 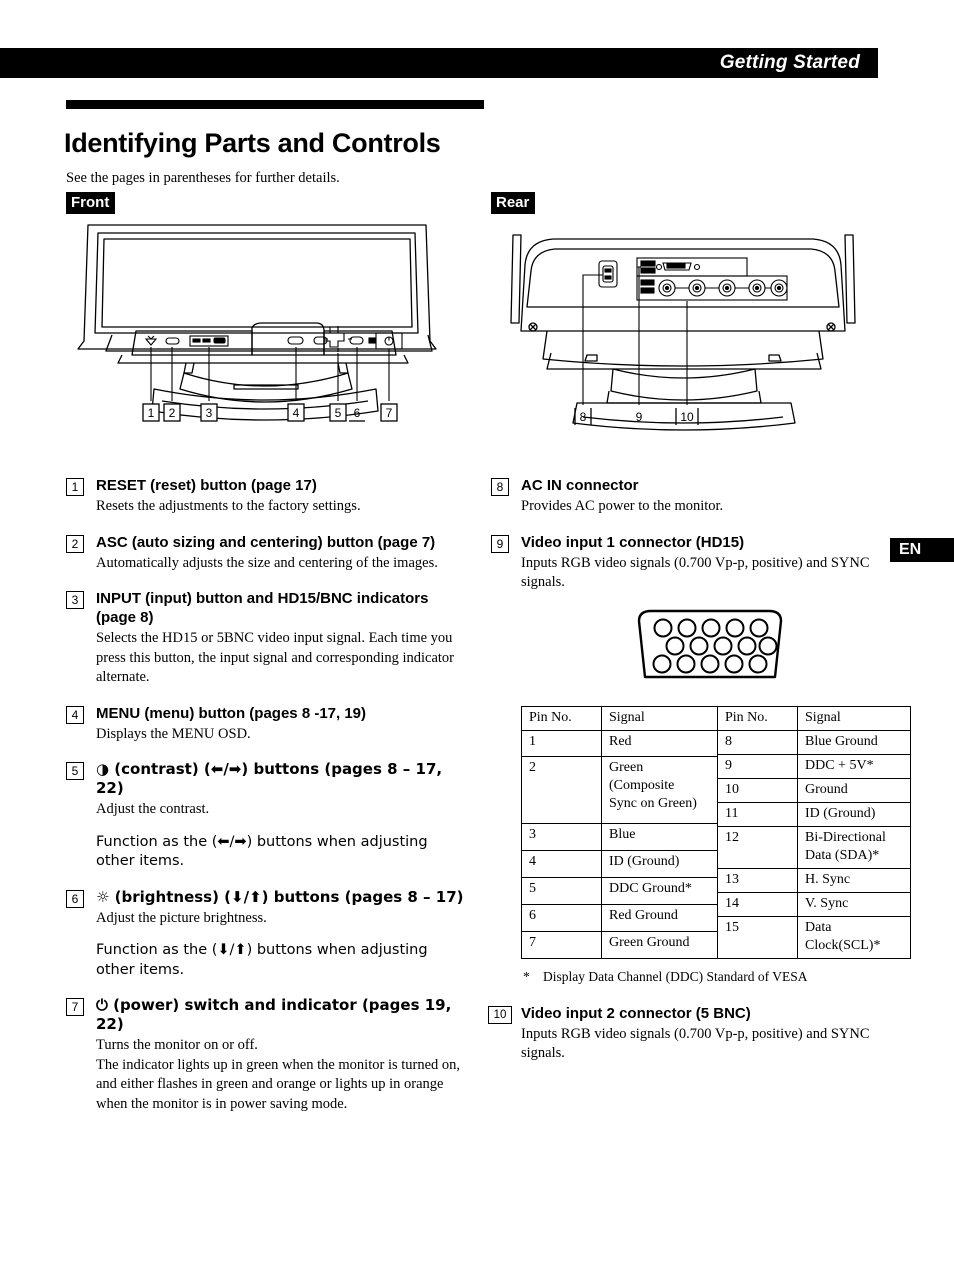 I want to click on cell-signal: Red Ground, so click(x=659, y=918).